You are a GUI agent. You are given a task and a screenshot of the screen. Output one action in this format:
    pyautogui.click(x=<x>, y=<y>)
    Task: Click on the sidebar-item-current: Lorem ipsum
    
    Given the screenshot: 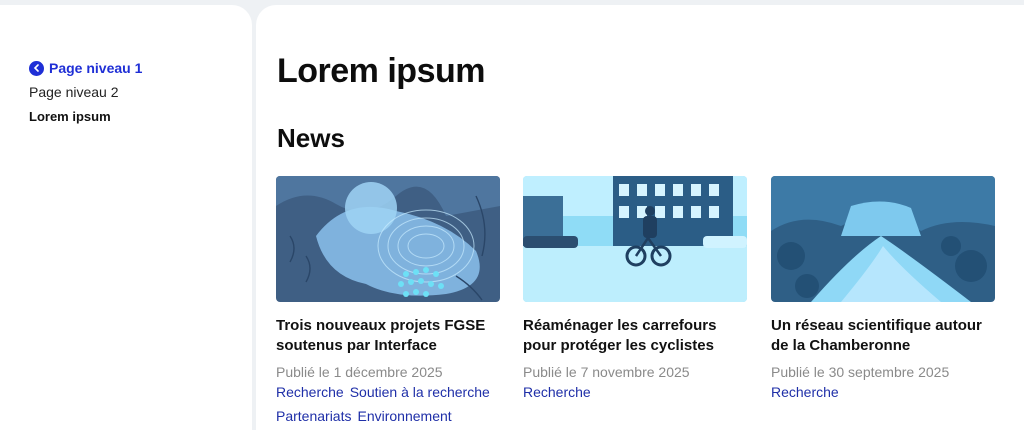 What is the action you would take?
    pyautogui.click(x=85, y=116)
    